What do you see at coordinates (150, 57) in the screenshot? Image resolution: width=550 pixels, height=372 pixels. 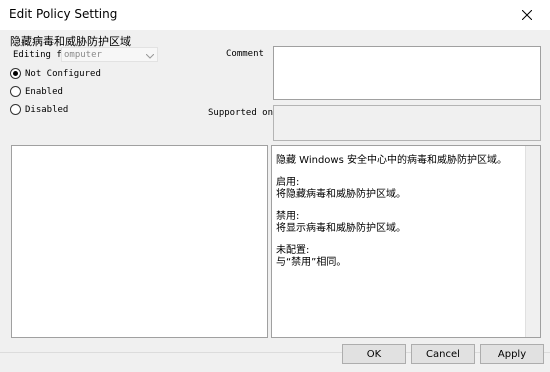 I see `chevron-down-icon` at bounding box center [150, 57].